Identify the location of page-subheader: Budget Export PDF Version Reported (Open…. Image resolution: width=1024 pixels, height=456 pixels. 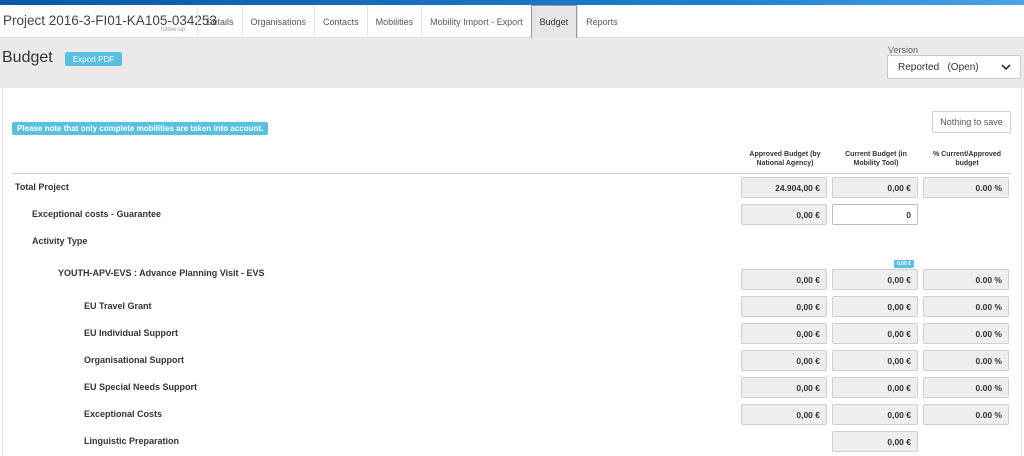
(512, 63).